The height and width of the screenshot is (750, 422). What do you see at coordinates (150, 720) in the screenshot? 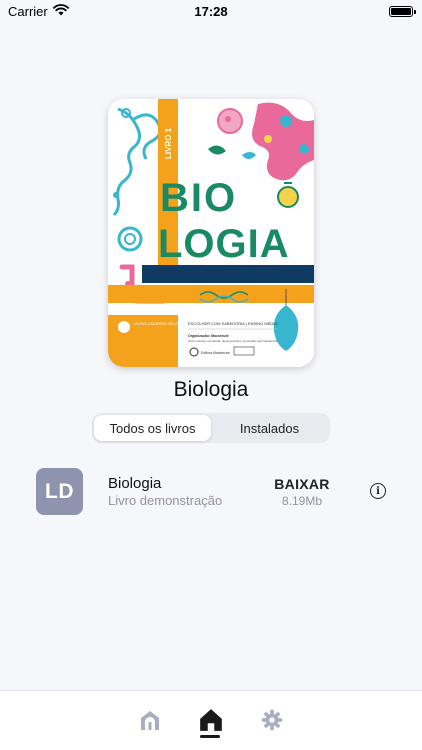
I see `library-icon` at bounding box center [150, 720].